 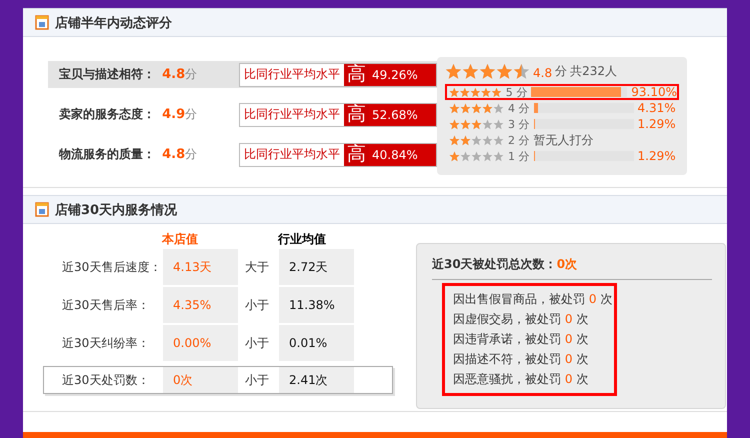 What do you see at coordinates (402, 155) in the screenshot?
I see `comparison-percent: 40.84%` at bounding box center [402, 155].